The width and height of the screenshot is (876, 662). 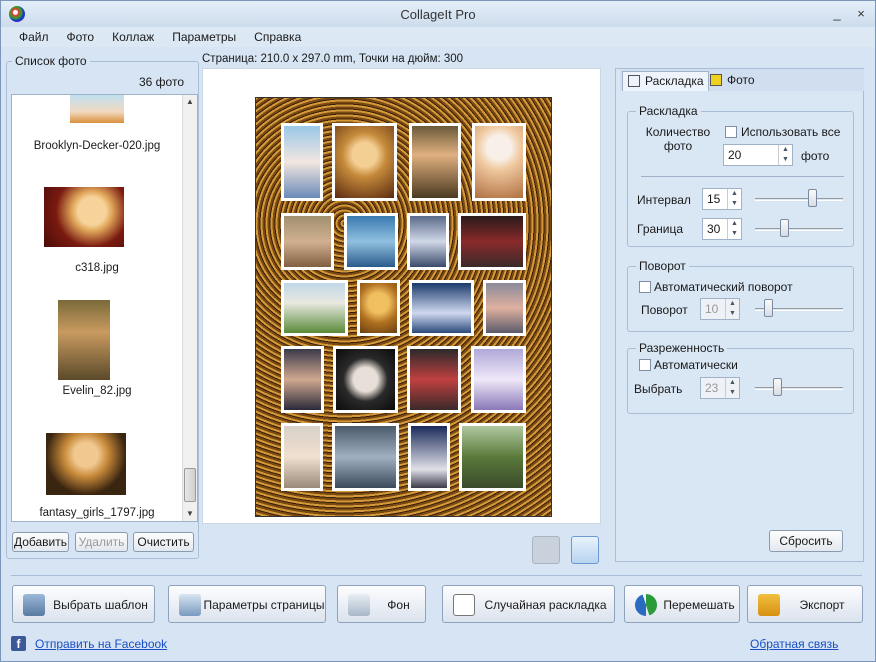 What do you see at coordinates (528, 604) in the screenshot?
I see `random-layout-button: Случайная раскладка` at bounding box center [528, 604].